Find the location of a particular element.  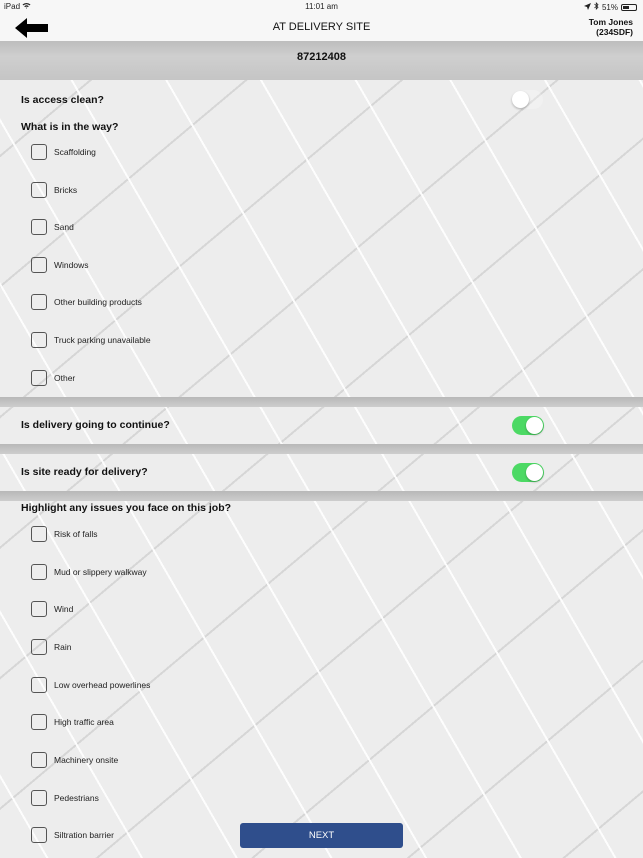

checkbox-item-siltration-barrier: Siltration barrier is located at coordinates (72, 835).